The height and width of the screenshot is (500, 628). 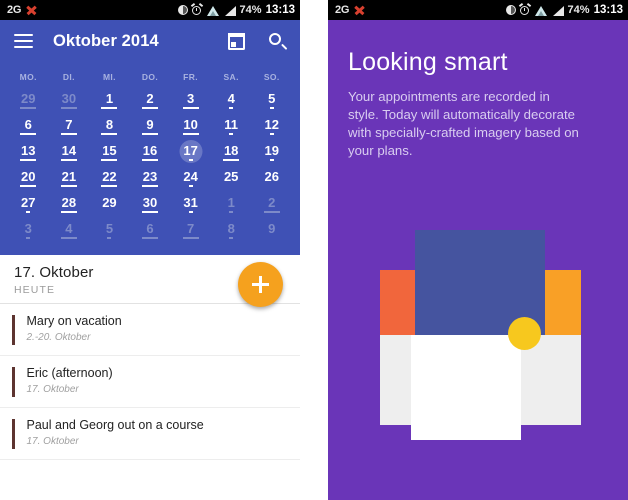 What do you see at coordinates (562, 302) in the screenshot?
I see `orange-right-square` at bounding box center [562, 302].